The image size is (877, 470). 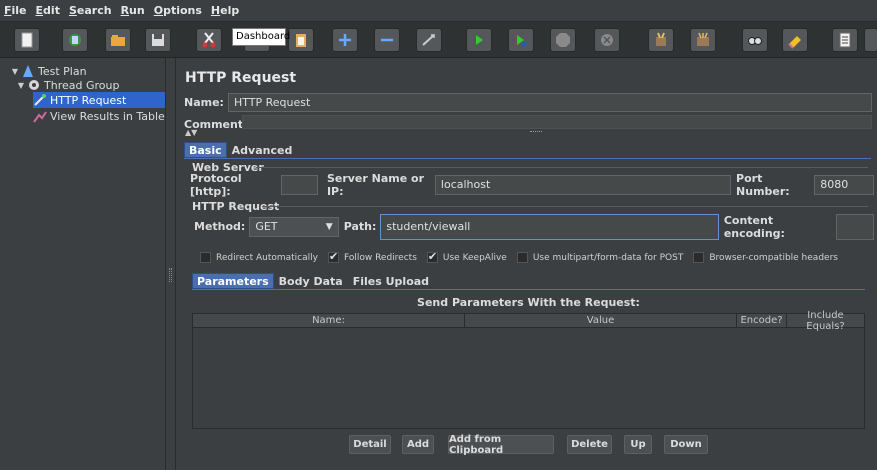 I want to click on checkbox-label: Redirect Automatically, so click(x=267, y=257).